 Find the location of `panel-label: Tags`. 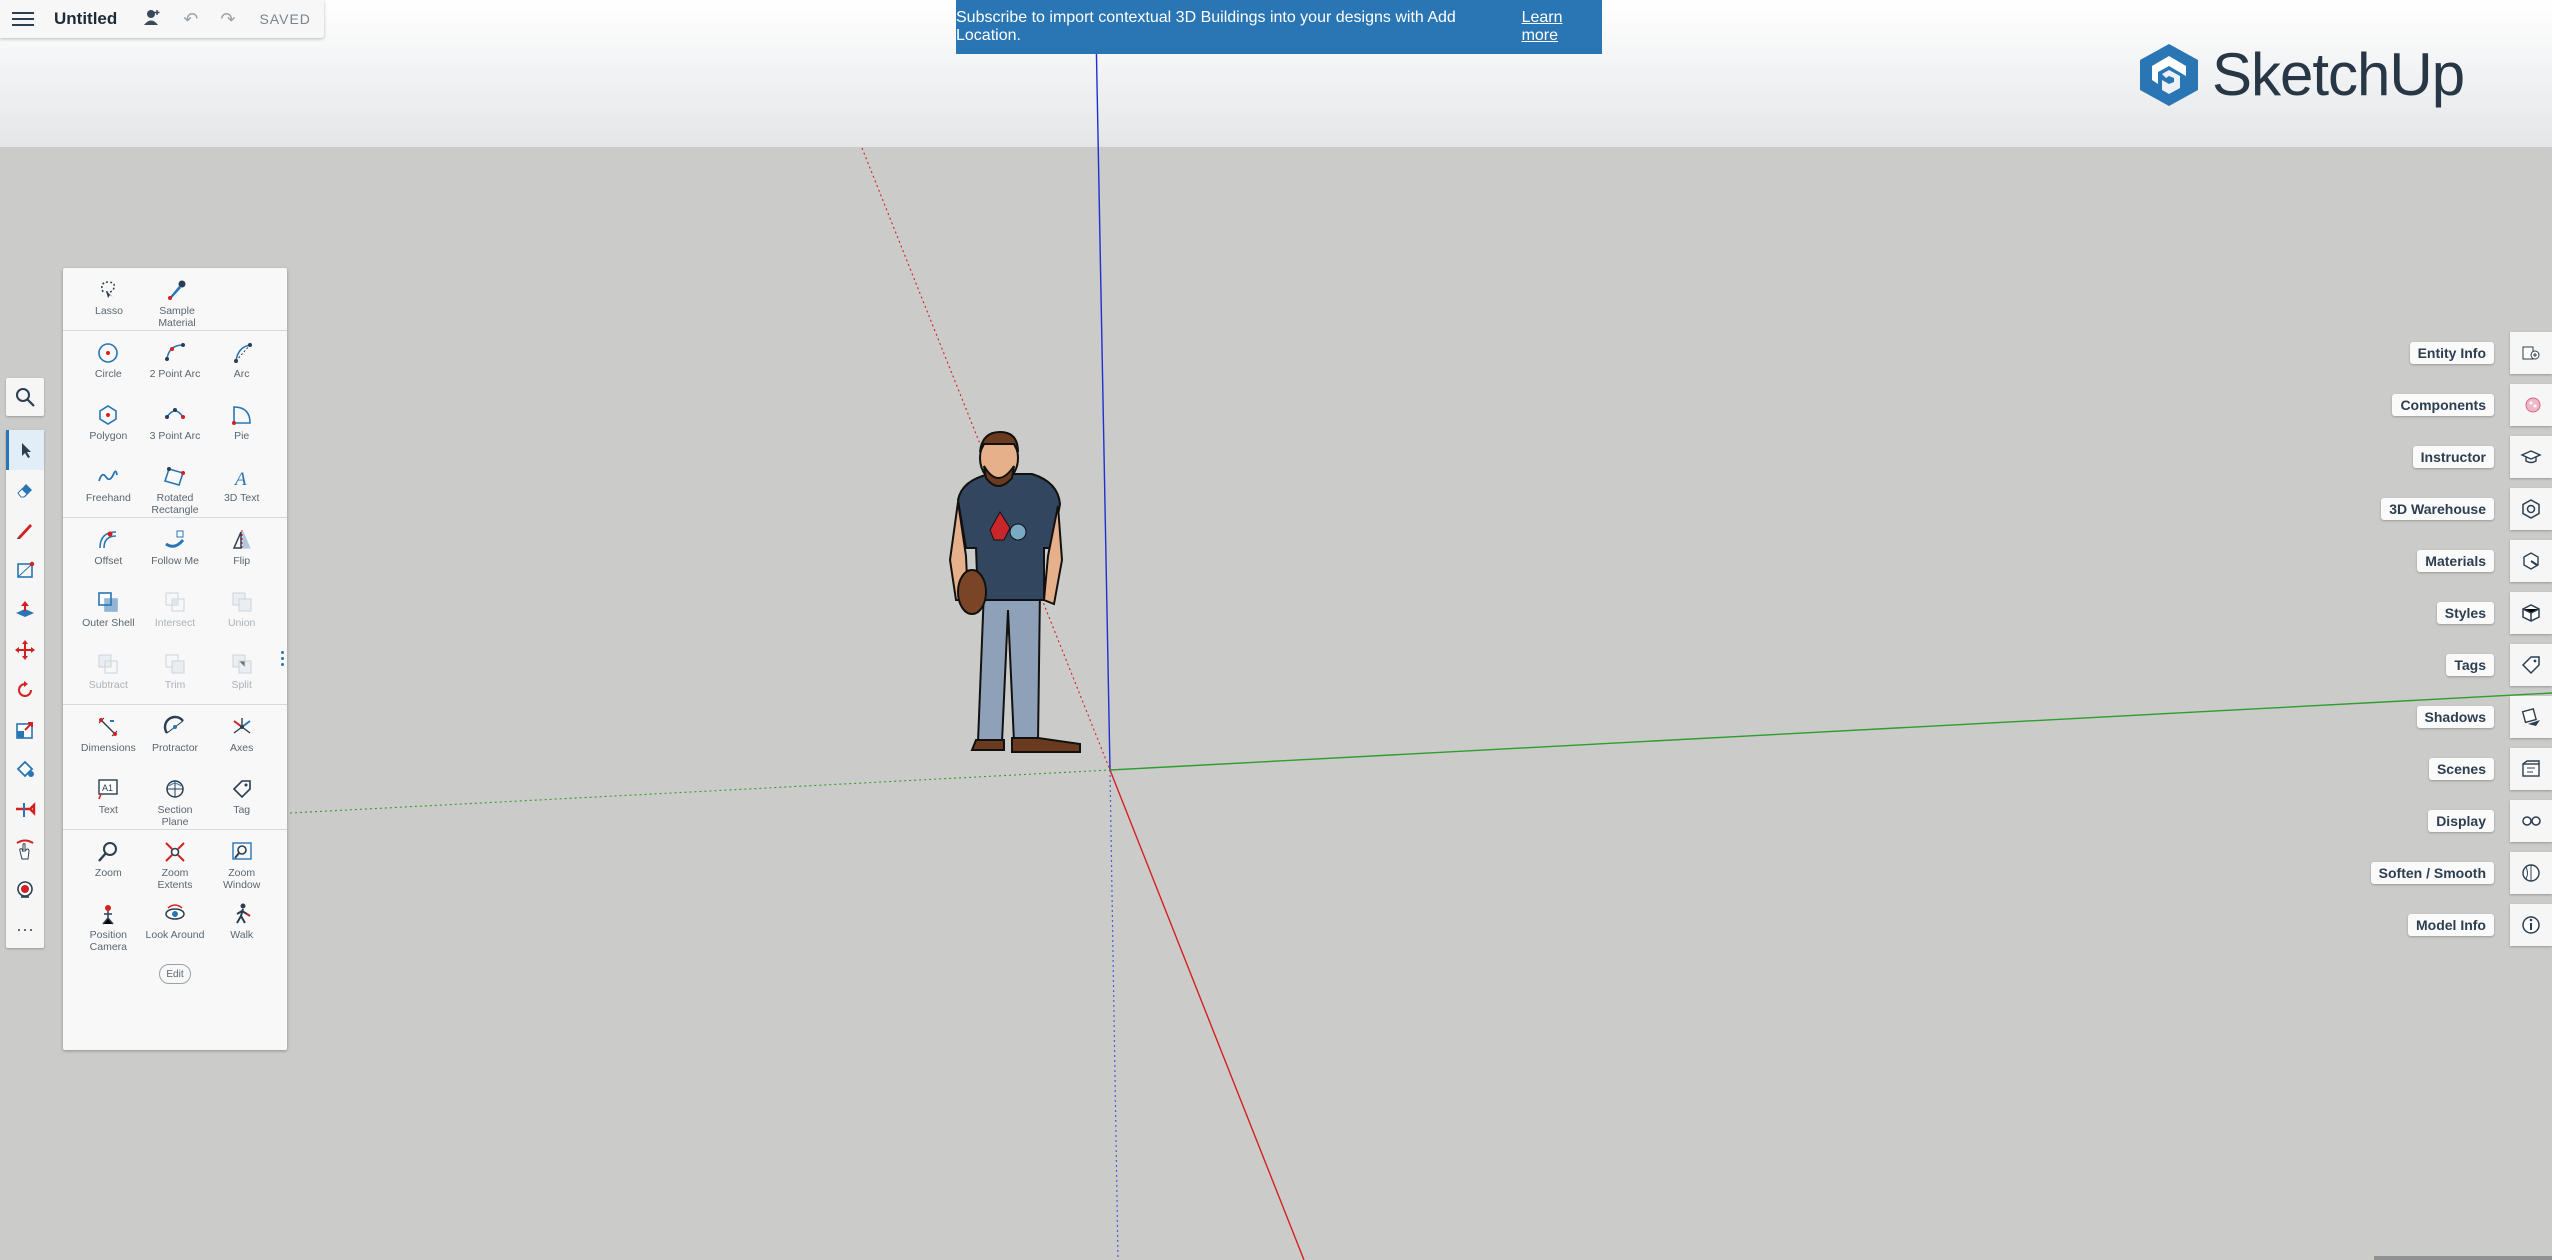

panel-label: Tags is located at coordinates (2470, 665).